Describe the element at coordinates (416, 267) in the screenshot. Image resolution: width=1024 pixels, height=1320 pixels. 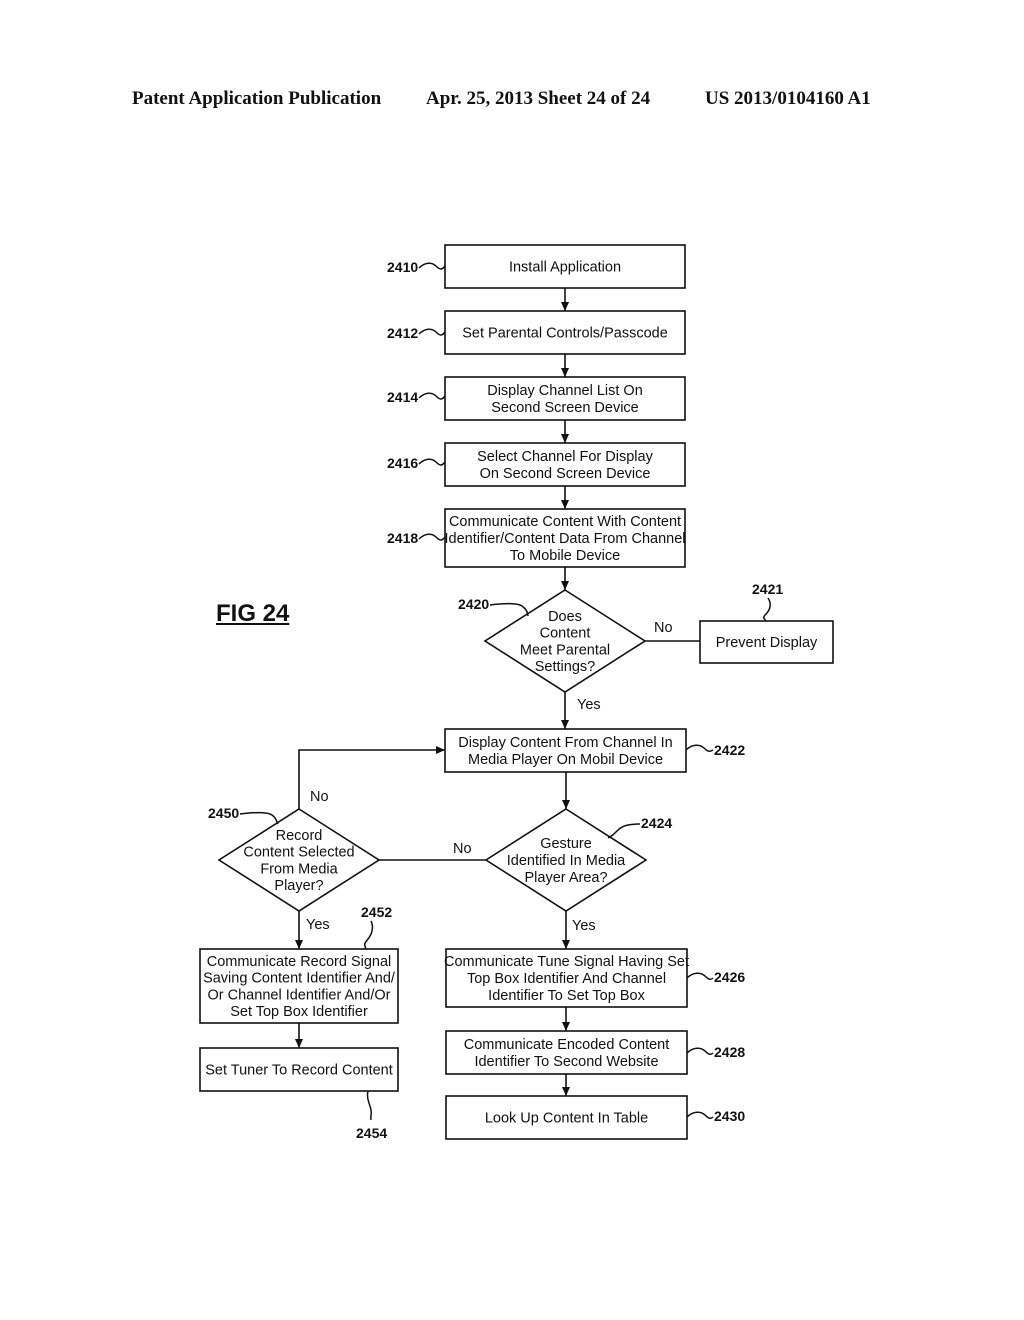
I see `reference-numeral-2410: 2410` at that location.